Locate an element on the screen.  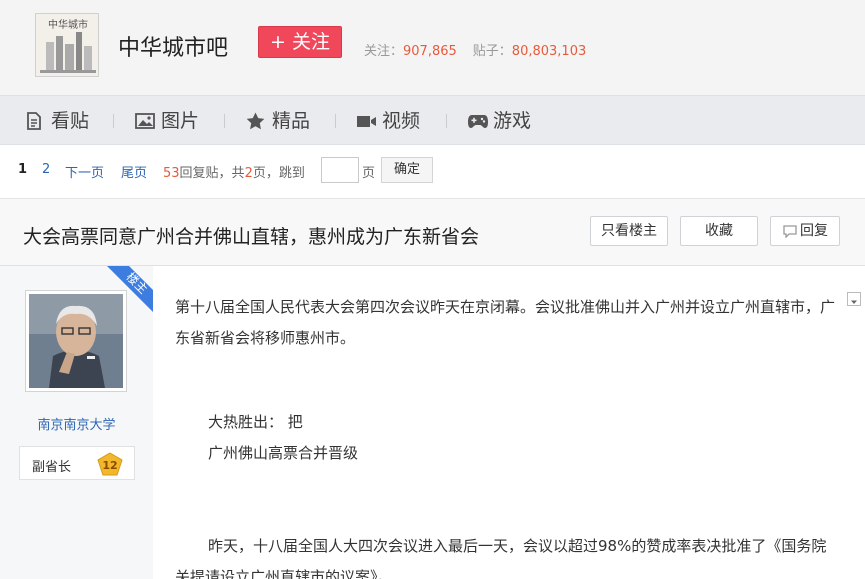
pager-page-2: 2 is located at coordinates (46, 169).